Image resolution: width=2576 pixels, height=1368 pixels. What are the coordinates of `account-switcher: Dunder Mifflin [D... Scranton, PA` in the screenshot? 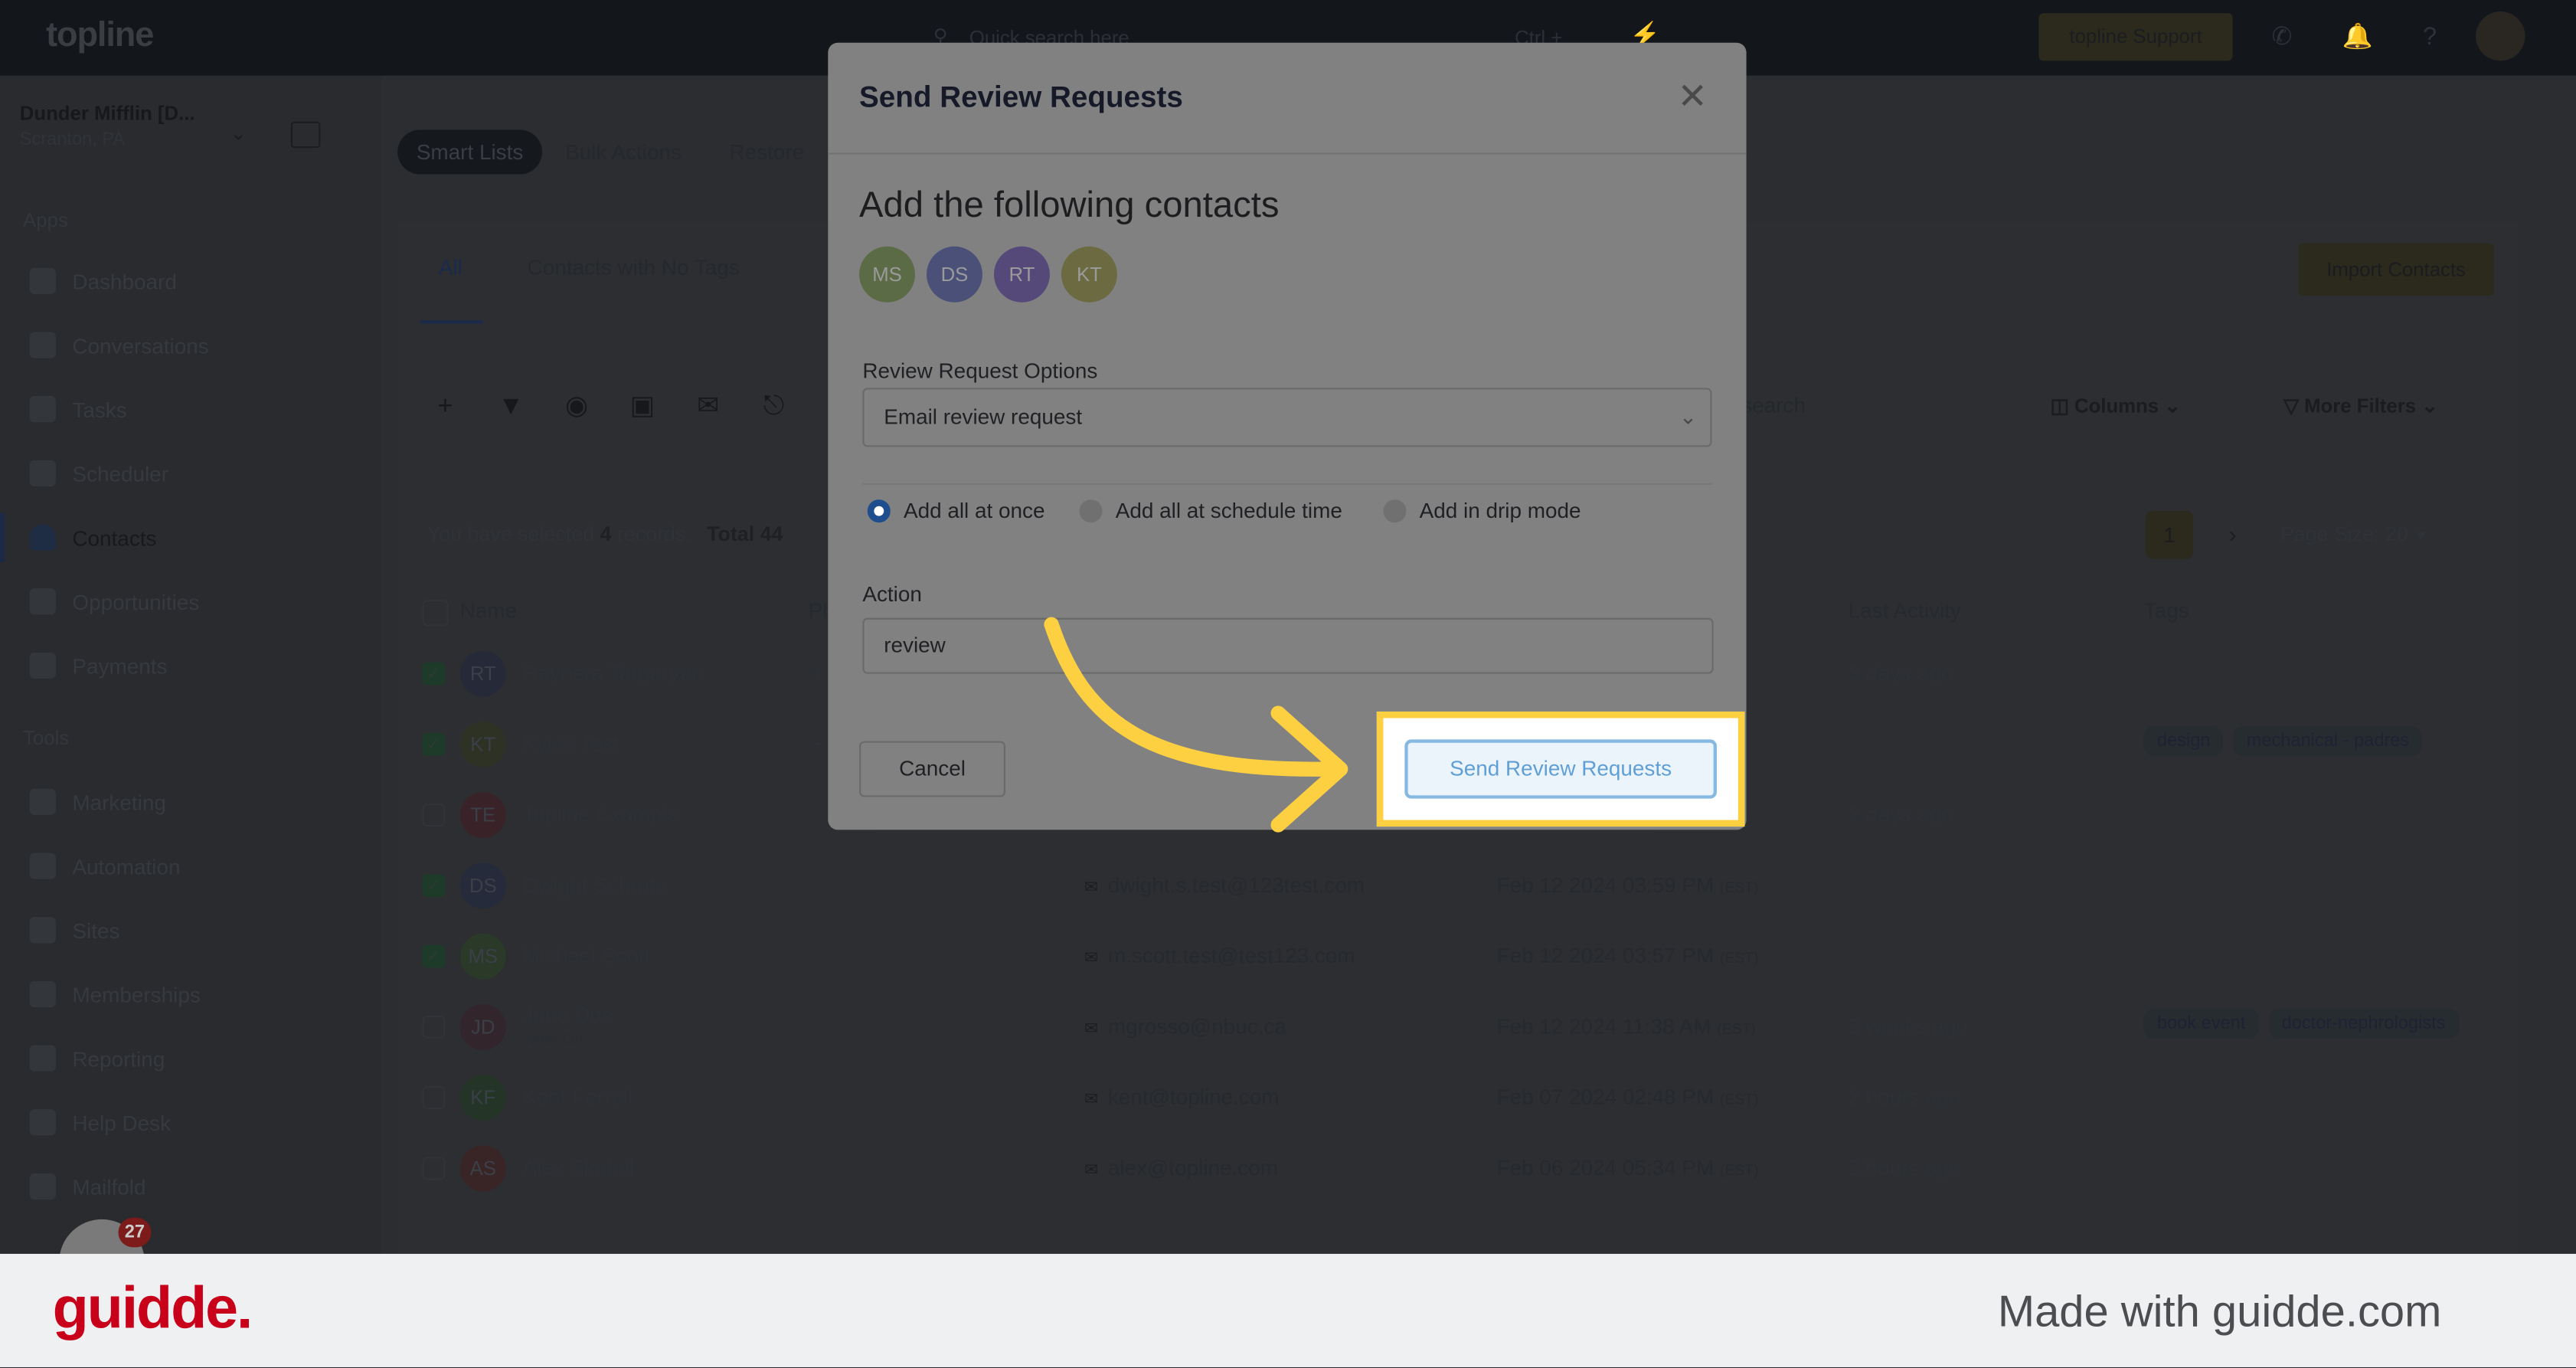 It's located at (143, 135).